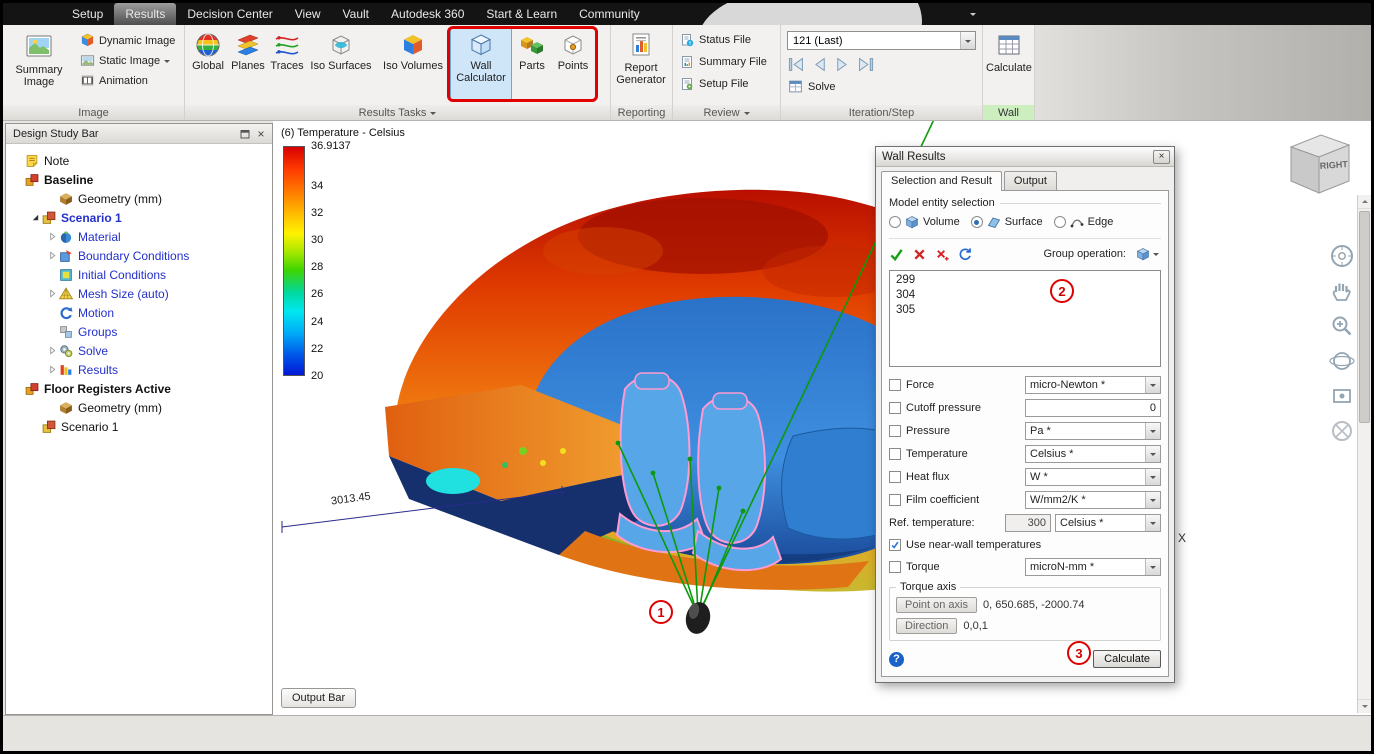  I want to click on tree-item-mesh-size-auto: Mesh Size (auto), so click(139, 293).